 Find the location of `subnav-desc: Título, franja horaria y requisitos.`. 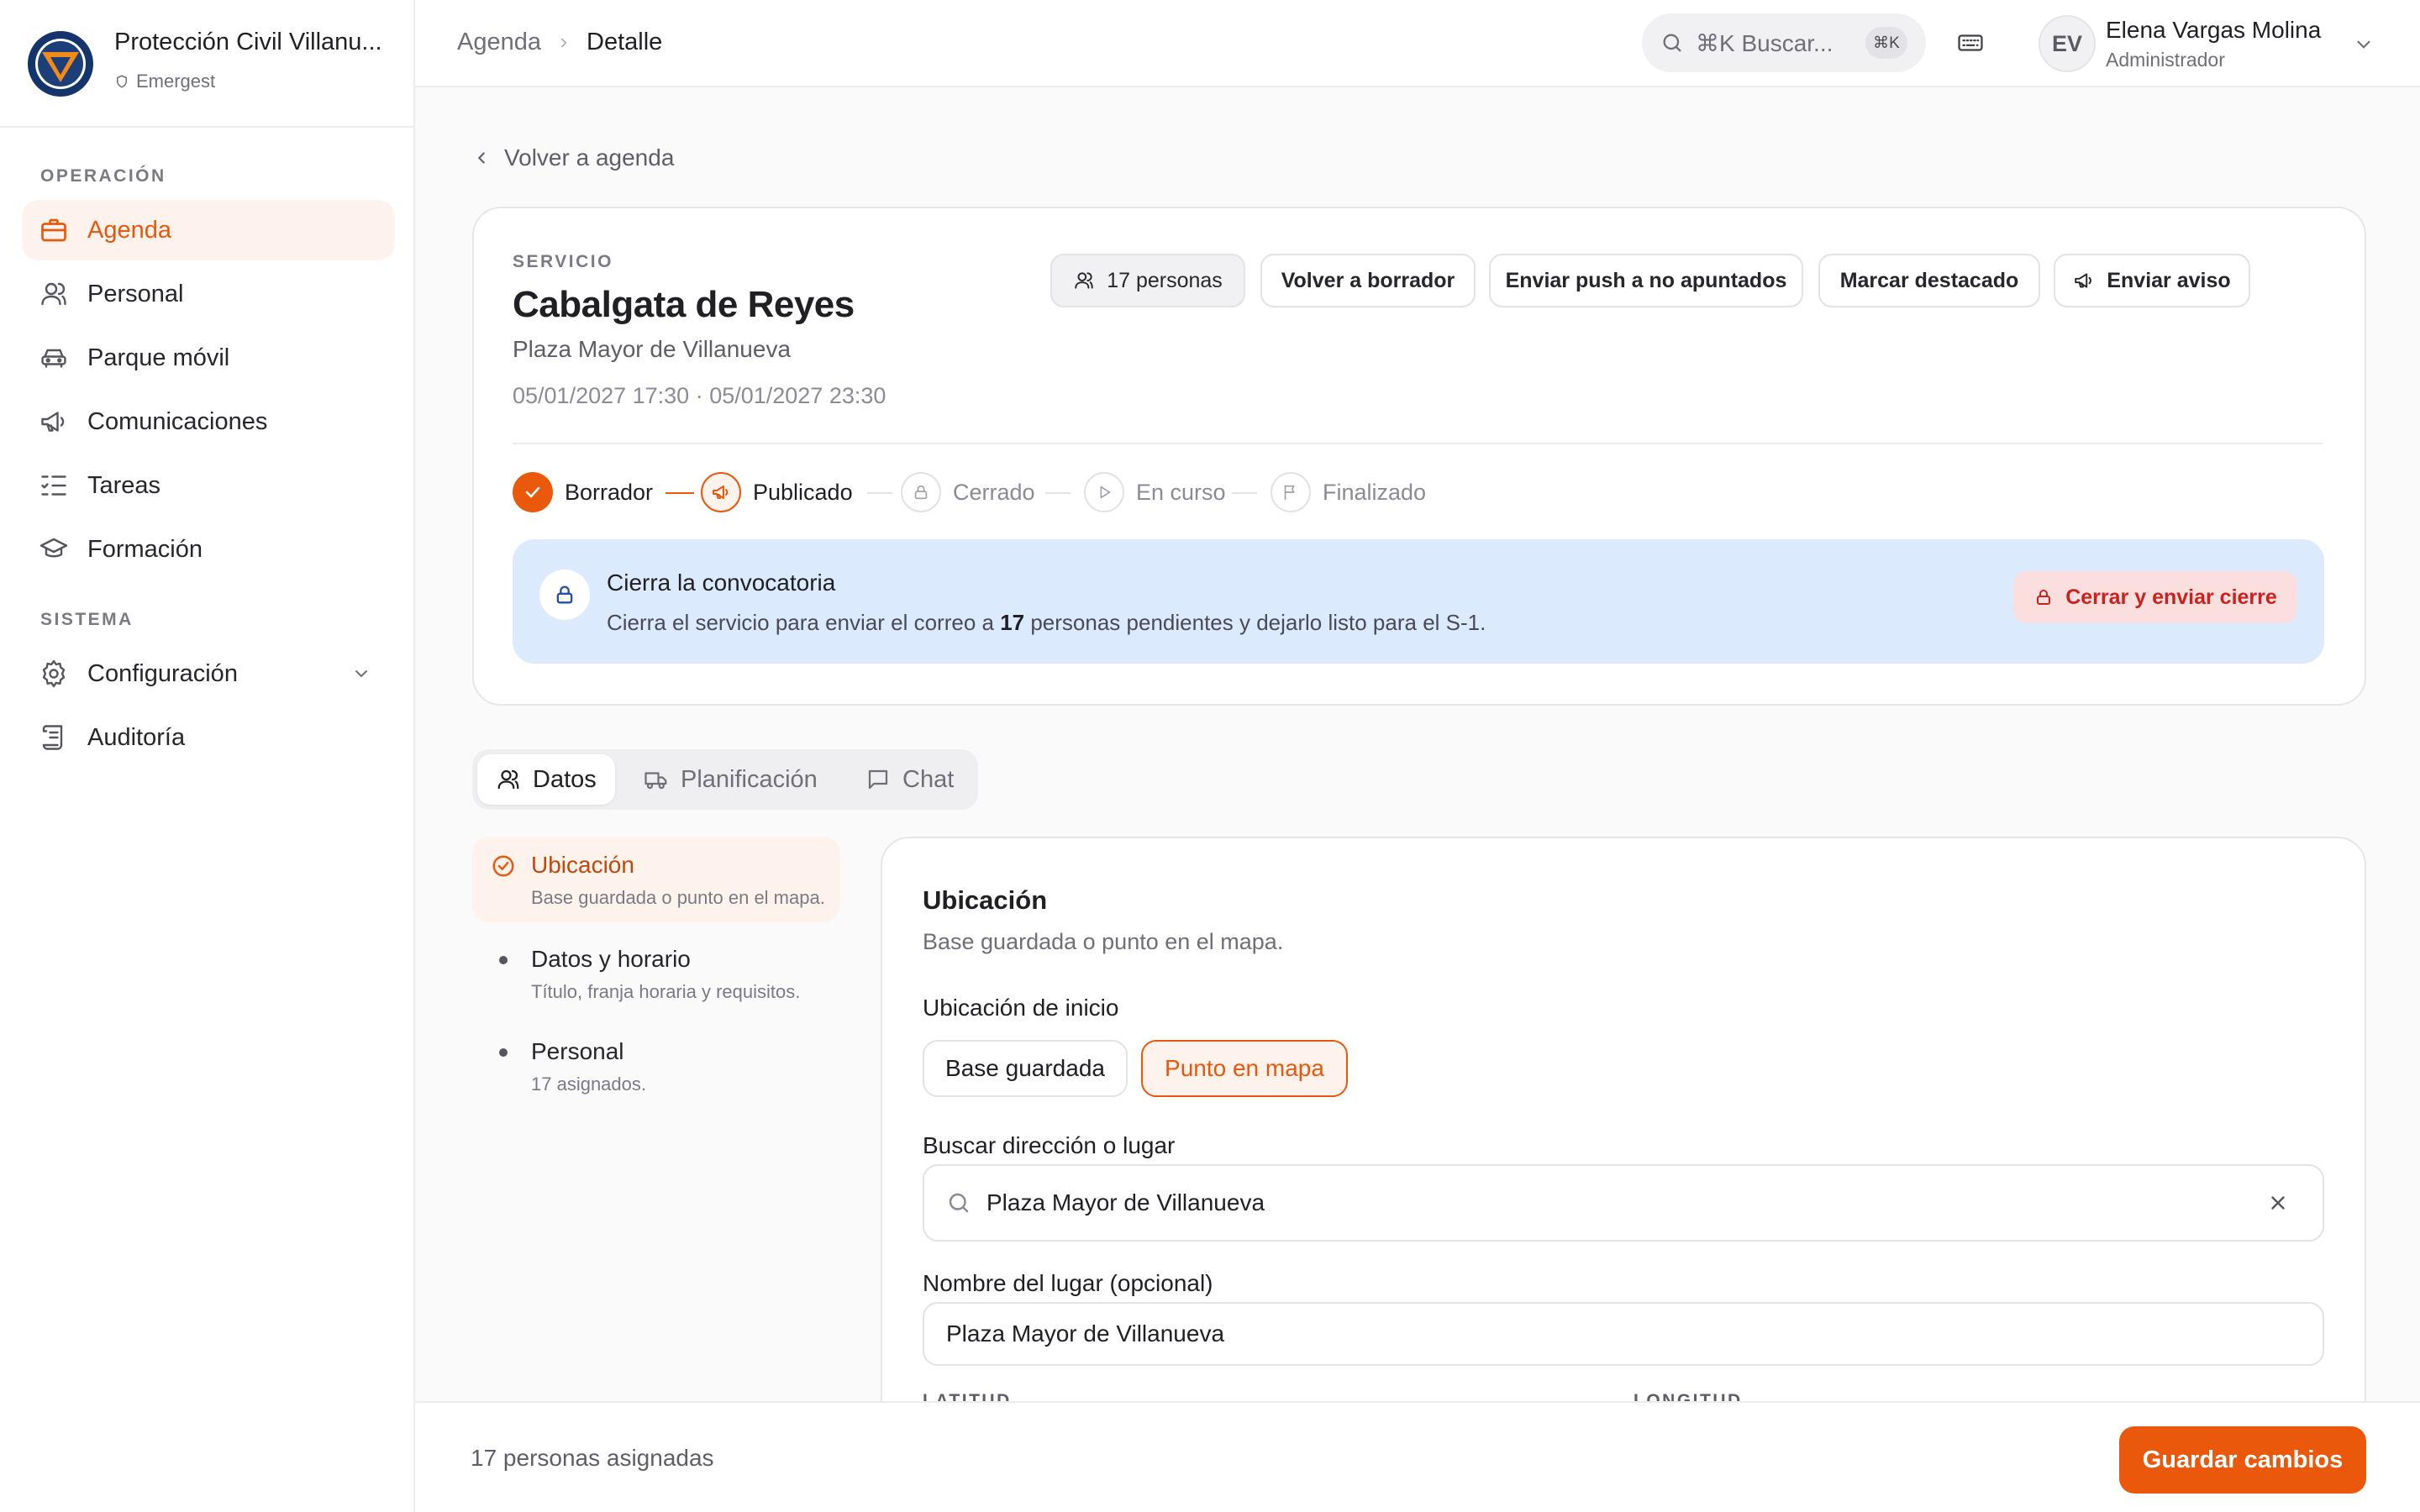

subnav-desc: Título, franja horaria y requisitos. is located at coordinates (666, 991).